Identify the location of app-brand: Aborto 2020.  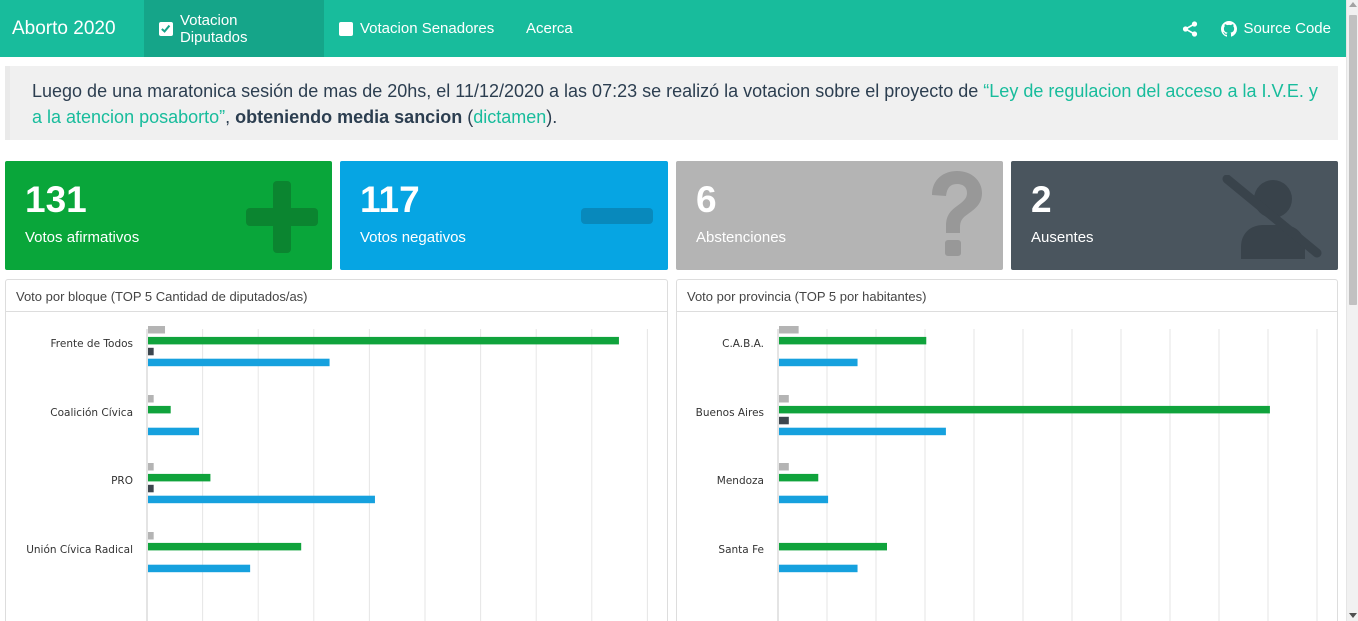
(72, 28).